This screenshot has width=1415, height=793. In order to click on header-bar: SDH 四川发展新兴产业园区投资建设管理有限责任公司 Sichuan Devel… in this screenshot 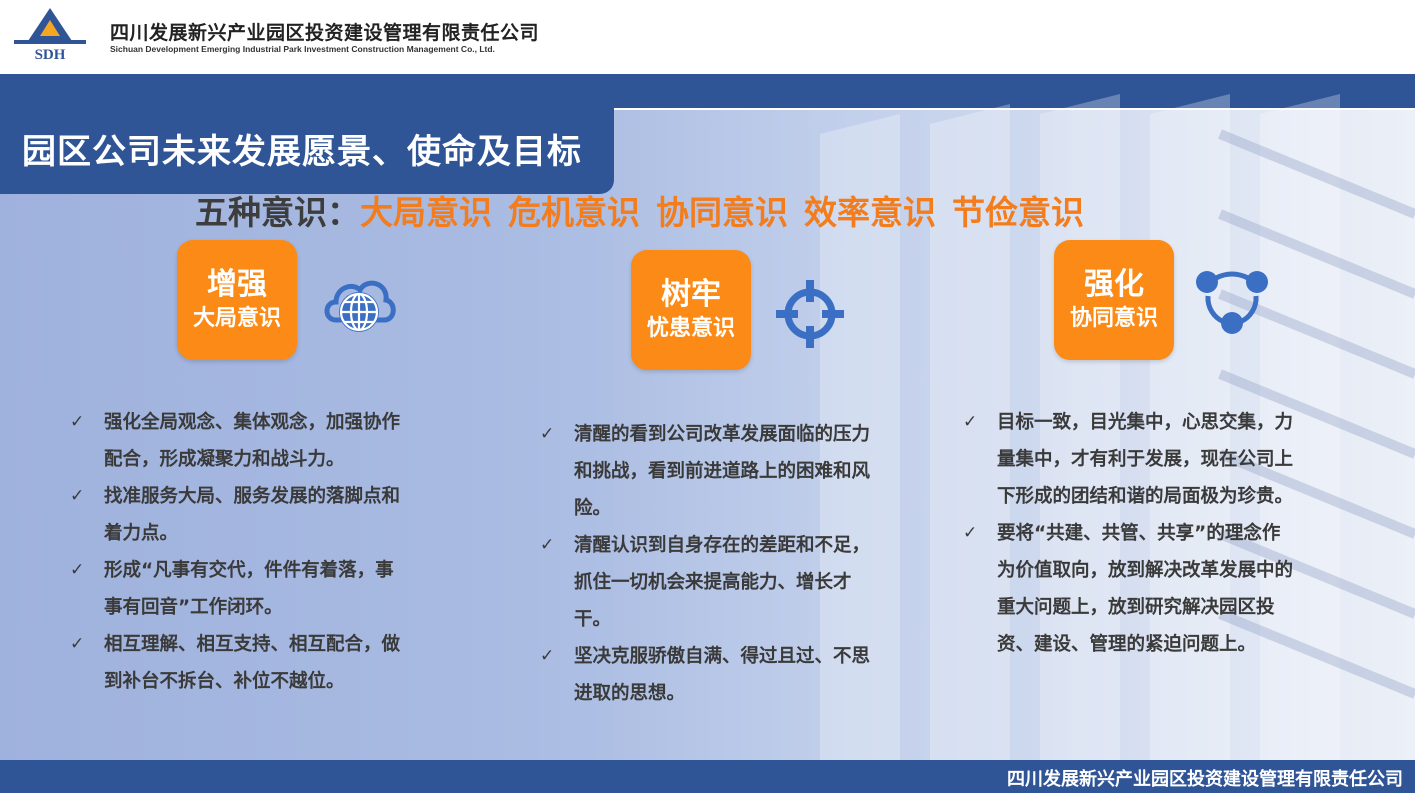, I will do `click(707, 37)`.